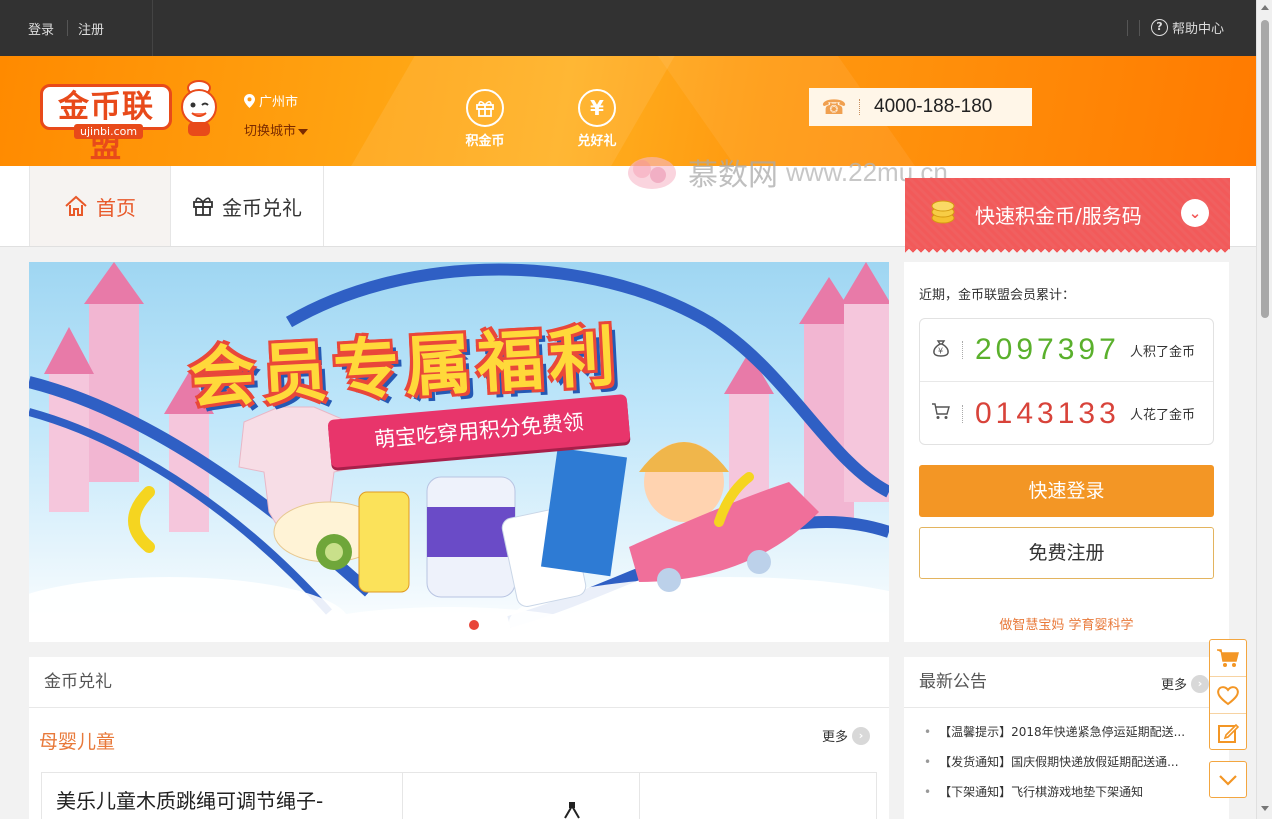 This screenshot has width=1272, height=819. I want to click on register-link: 注册, so click(91, 28).